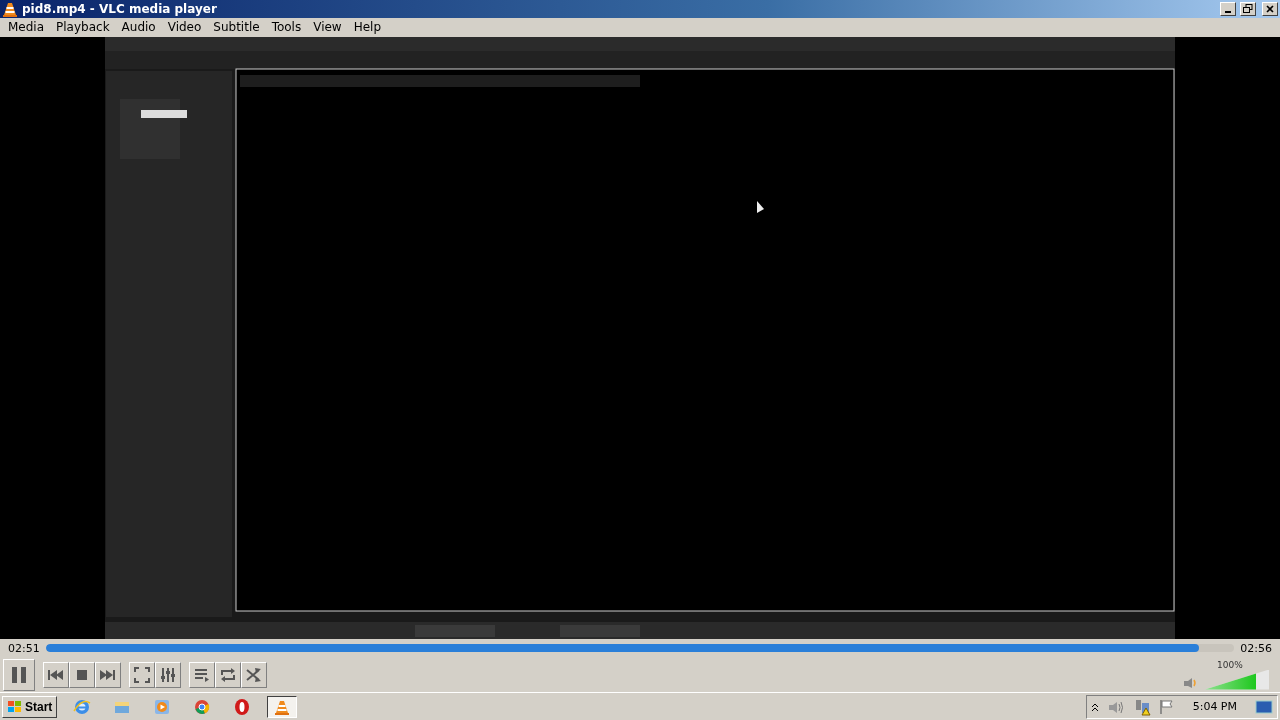 This screenshot has height=720, width=1280. What do you see at coordinates (15, 706) in the screenshot?
I see `windows-flag-icon` at bounding box center [15, 706].